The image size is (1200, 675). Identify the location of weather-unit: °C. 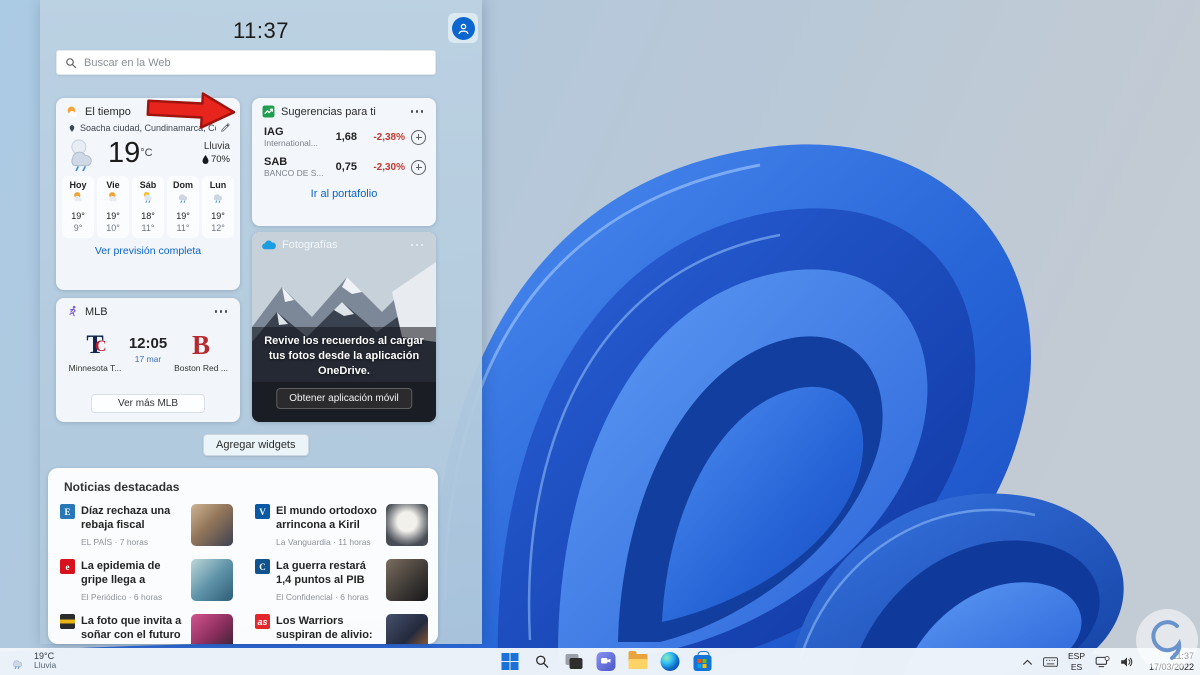
(146, 153).